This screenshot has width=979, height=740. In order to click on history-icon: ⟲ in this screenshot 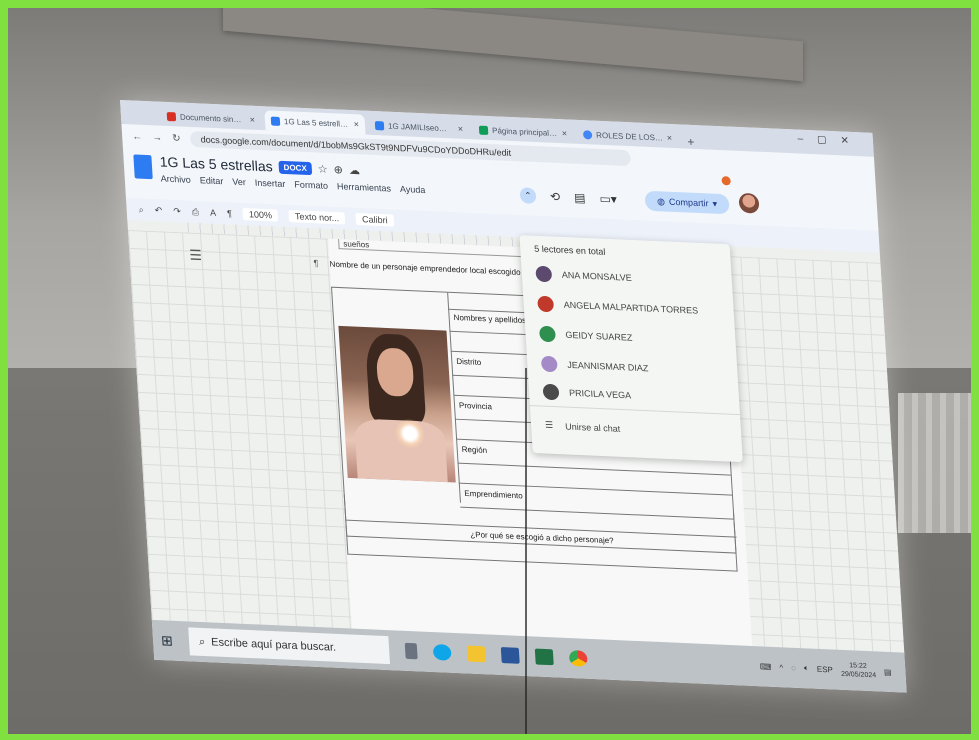, I will do `click(555, 197)`.